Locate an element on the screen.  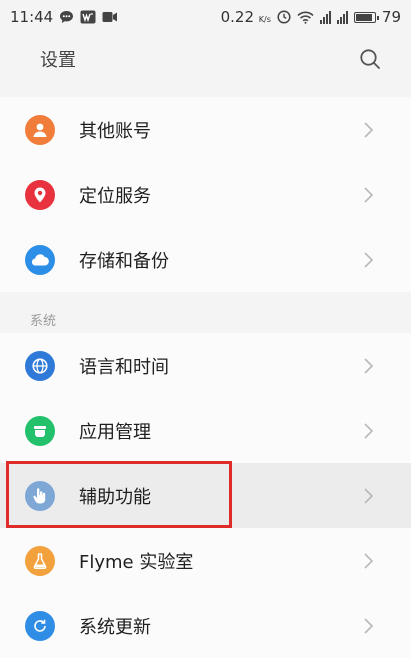
settings-item-label: 语言和时间 is located at coordinates (124, 367).